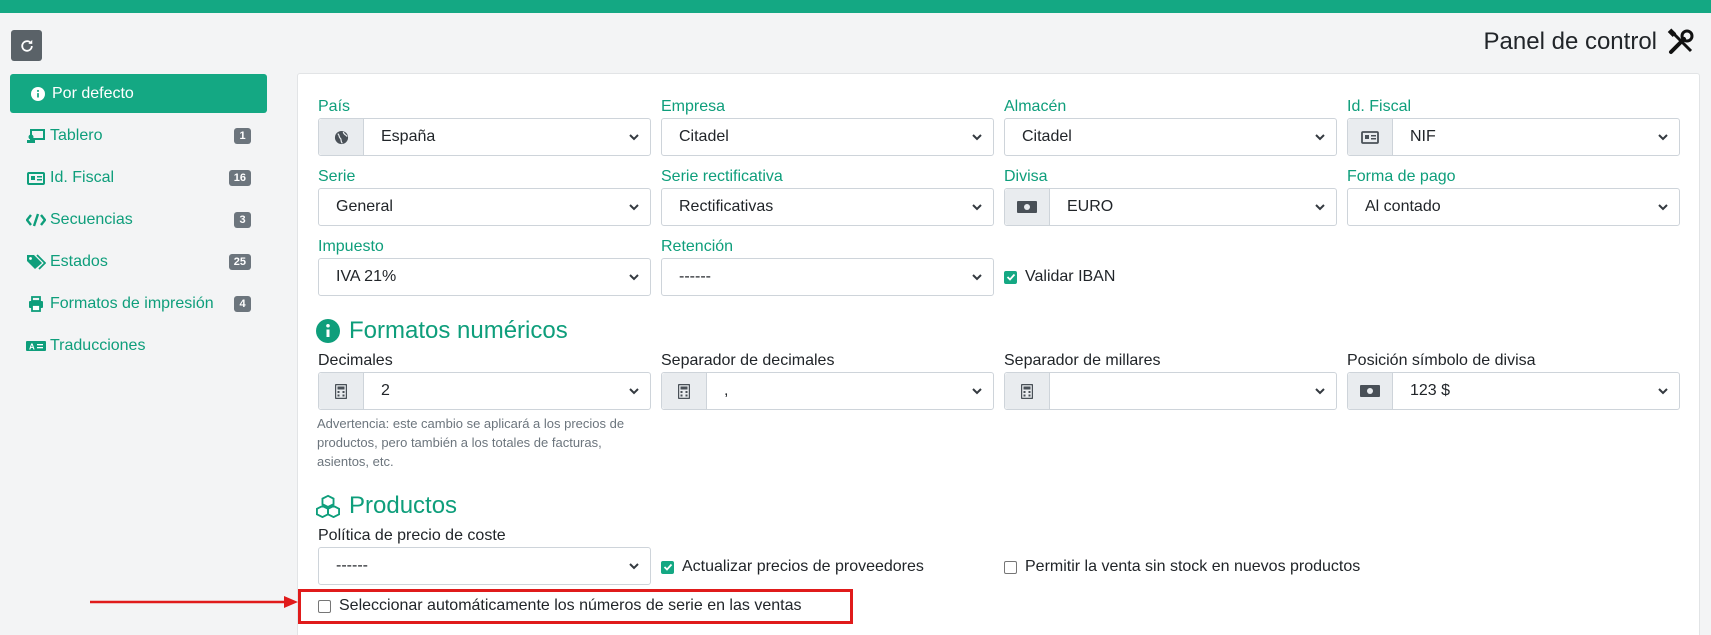  Describe the element at coordinates (1170, 391) in the screenshot. I see `separador-millares-select` at that location.